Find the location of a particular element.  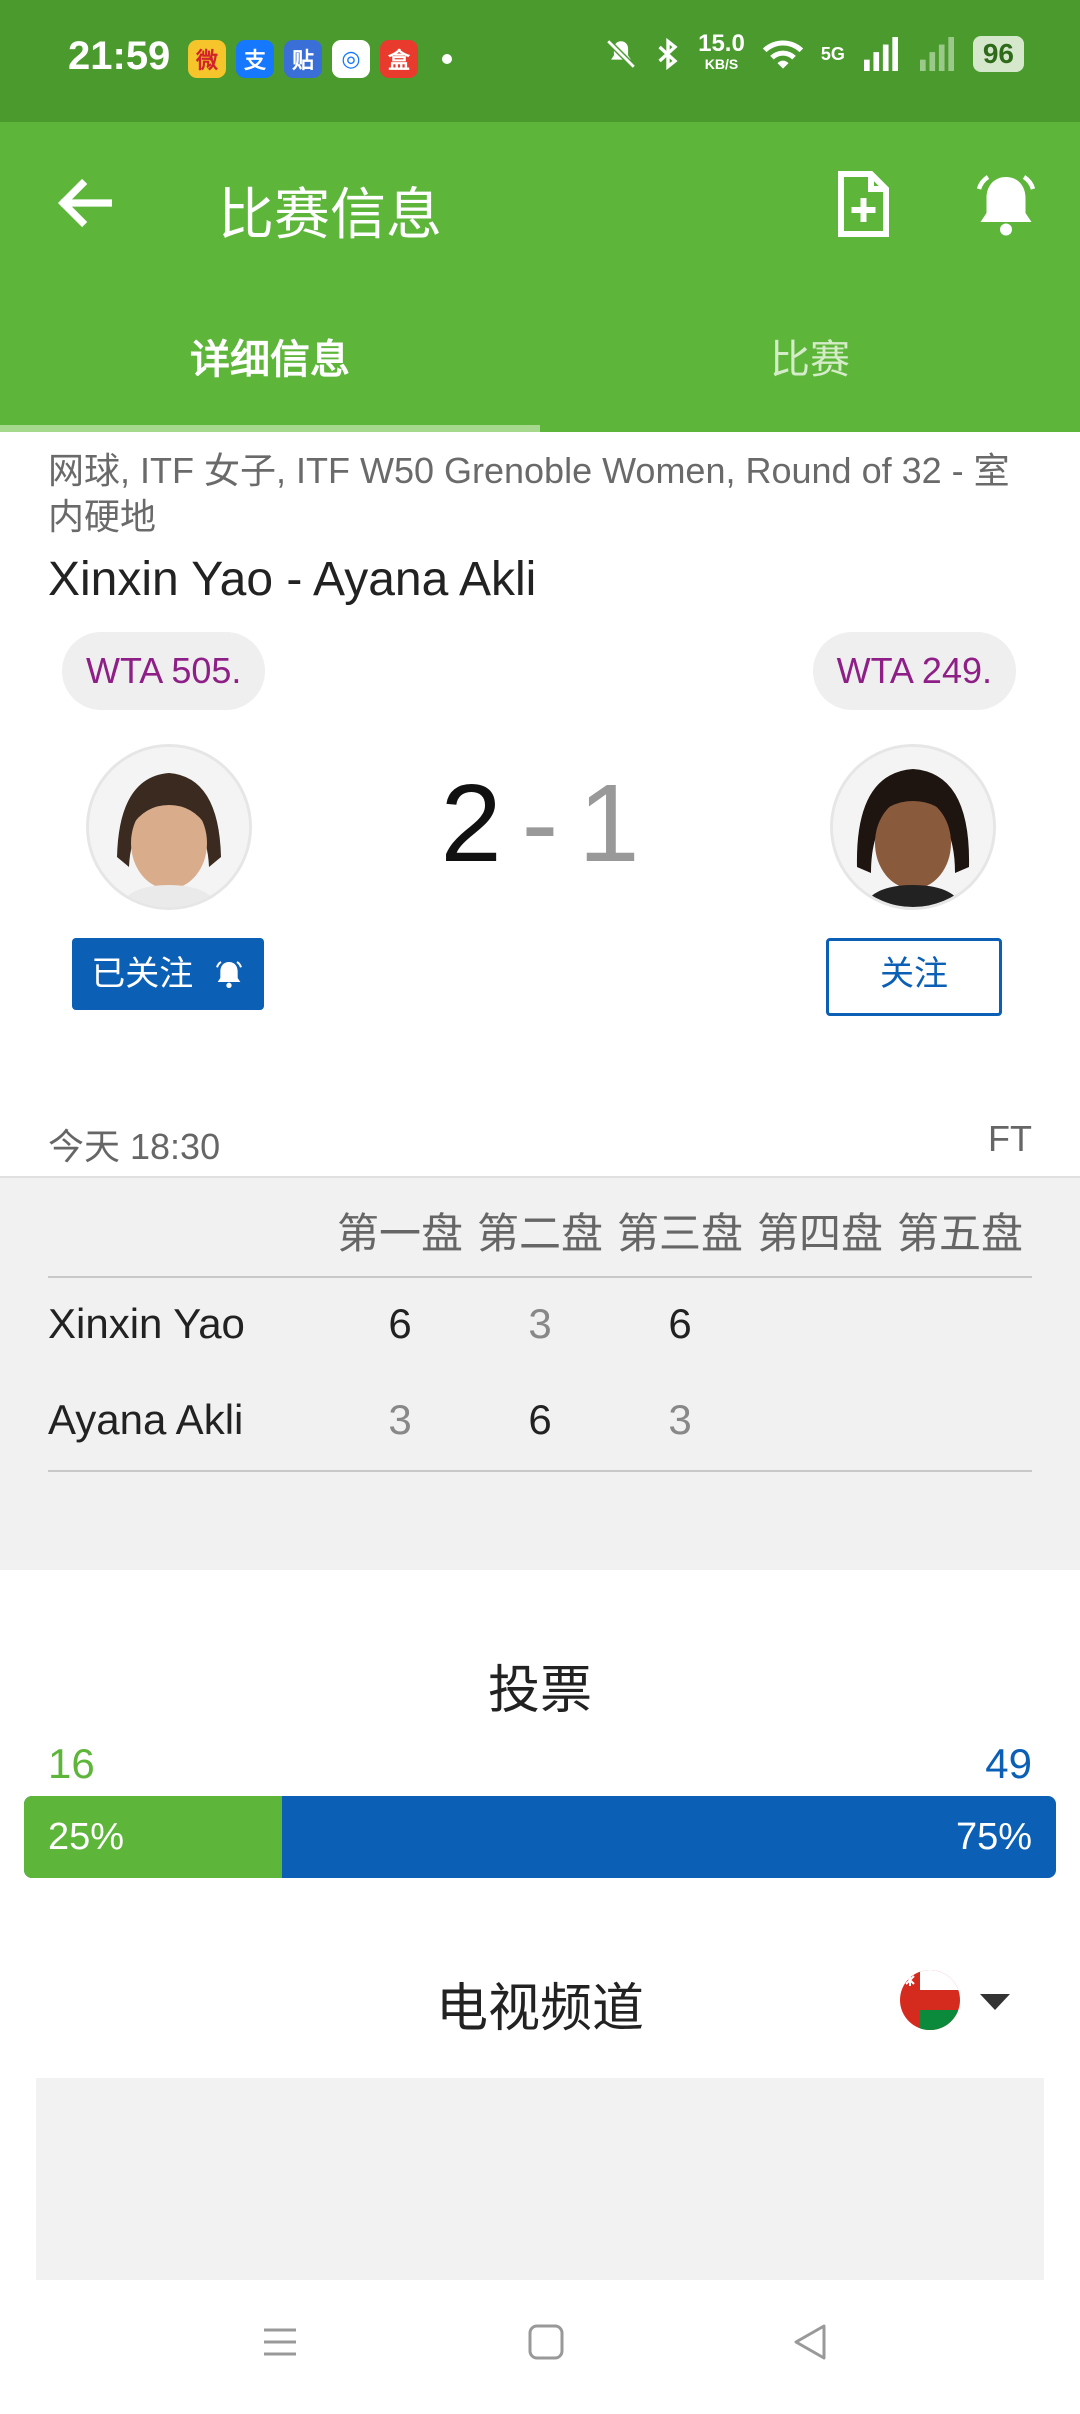

player1-sets-won: 2 is located at coordinates (471, 823).